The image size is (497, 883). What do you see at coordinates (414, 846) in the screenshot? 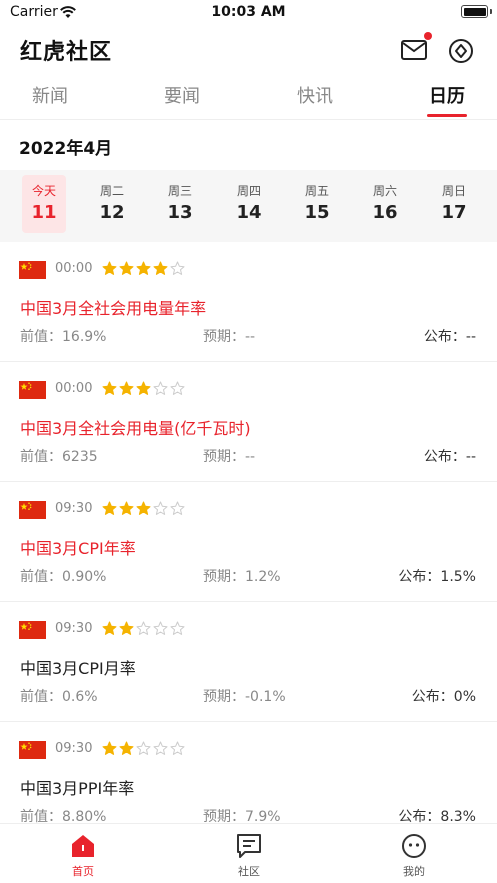
I see `profile-icon` at bounding box center [414, 846].